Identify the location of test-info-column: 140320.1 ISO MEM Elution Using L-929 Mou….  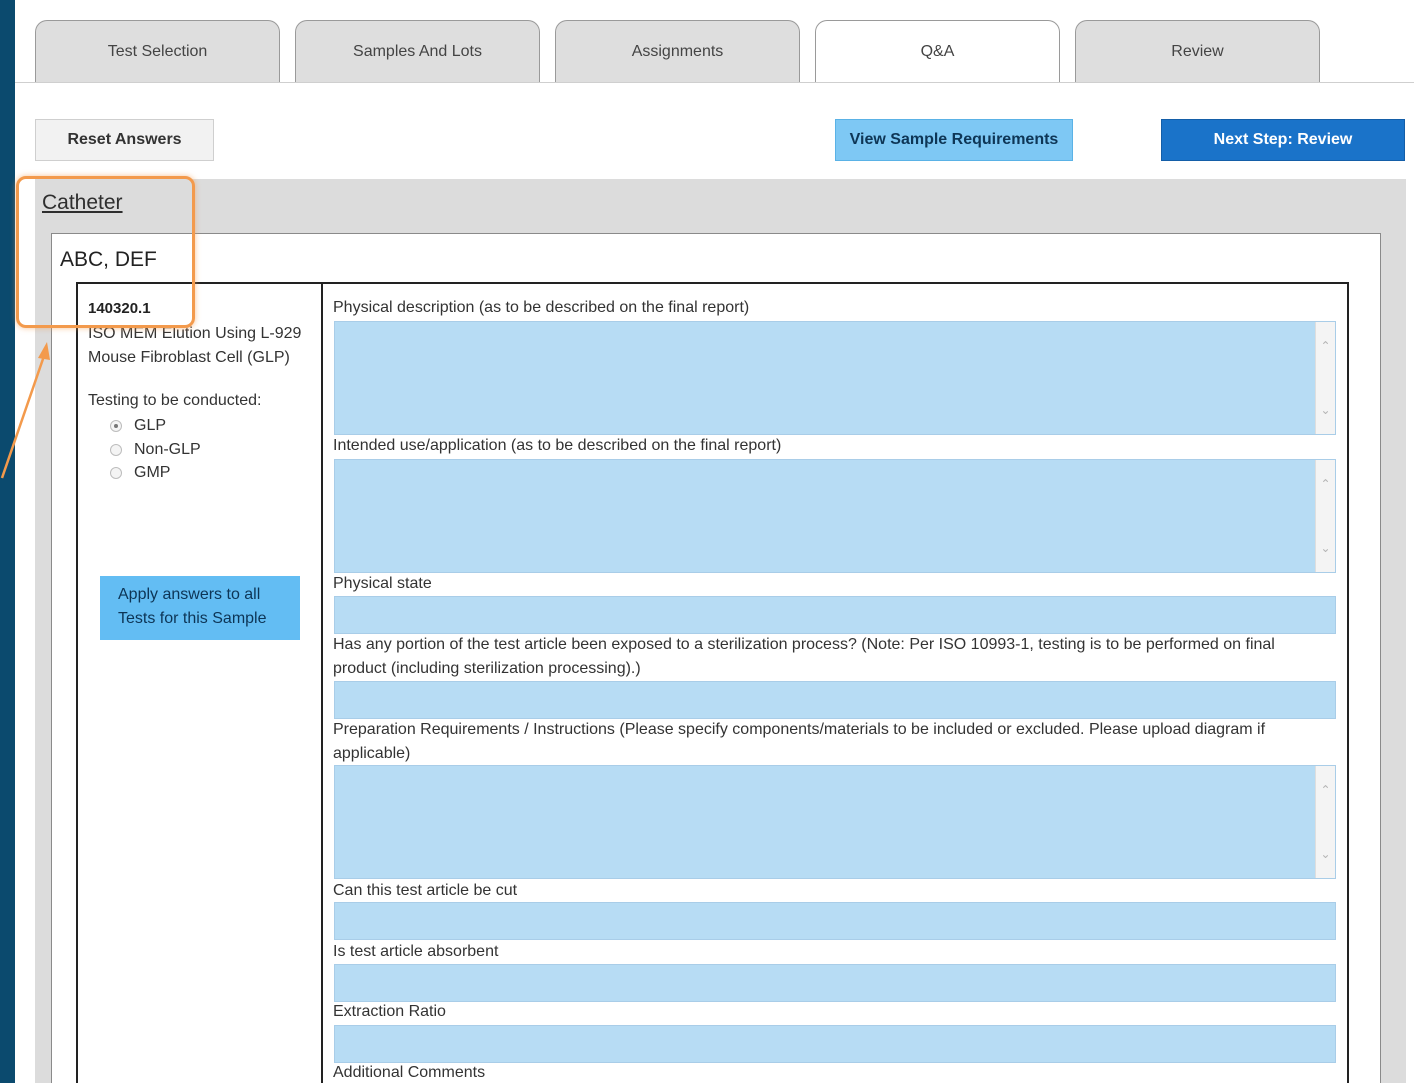
(200, 683).